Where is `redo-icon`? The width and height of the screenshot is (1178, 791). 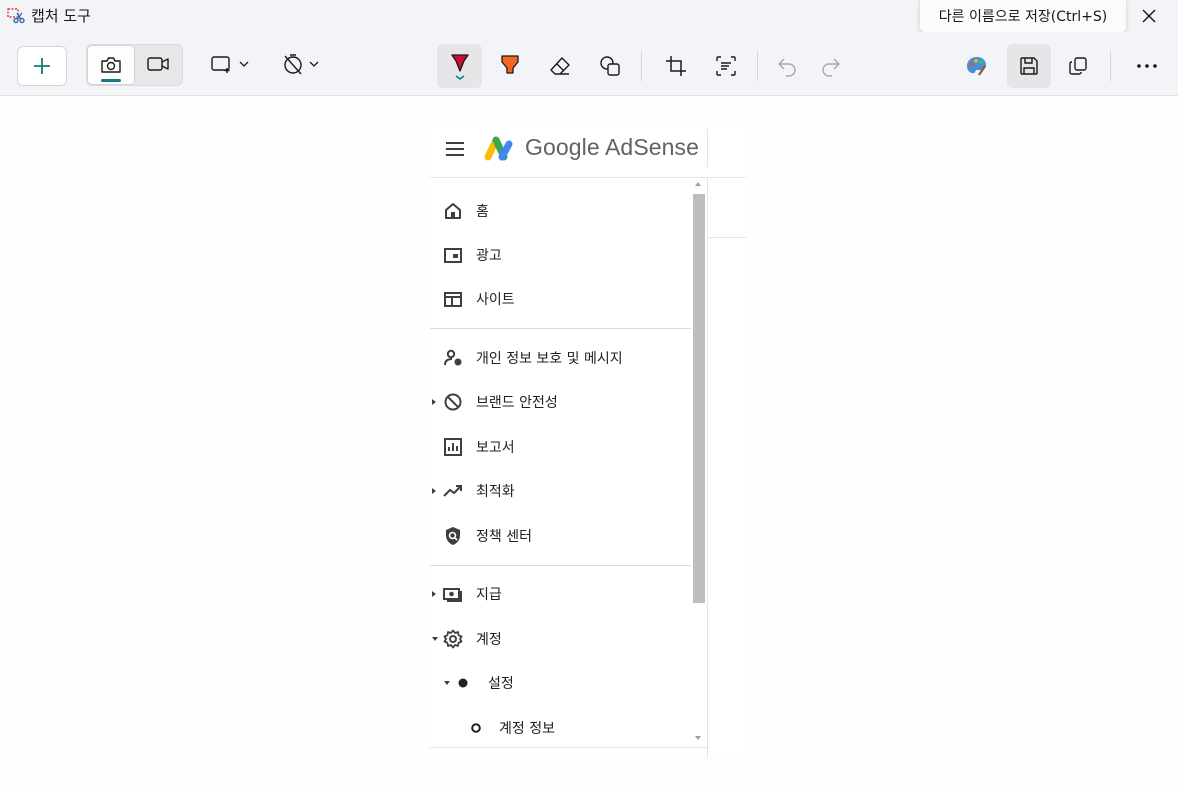
redo-icon is located at coordinates (831, 67).